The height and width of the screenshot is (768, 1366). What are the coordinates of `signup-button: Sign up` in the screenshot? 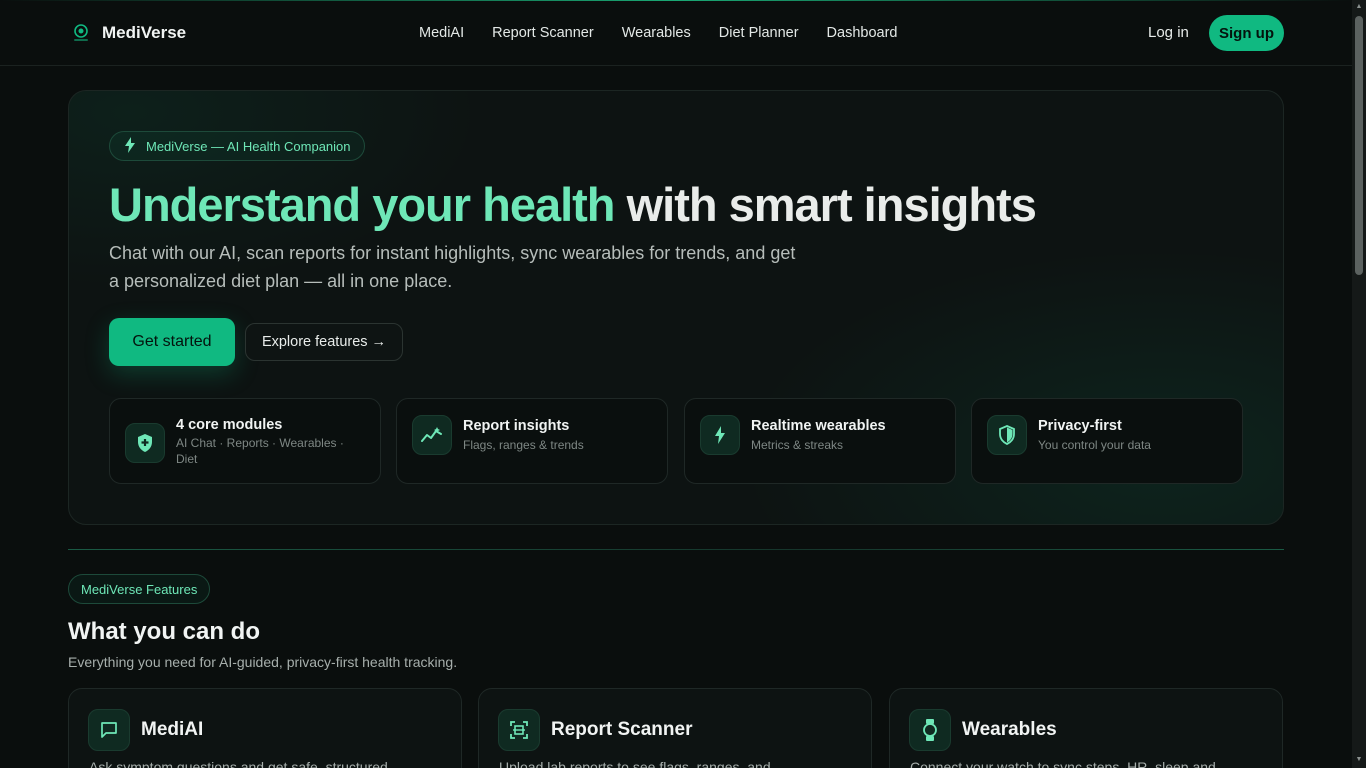 It's located at (1246, 33).